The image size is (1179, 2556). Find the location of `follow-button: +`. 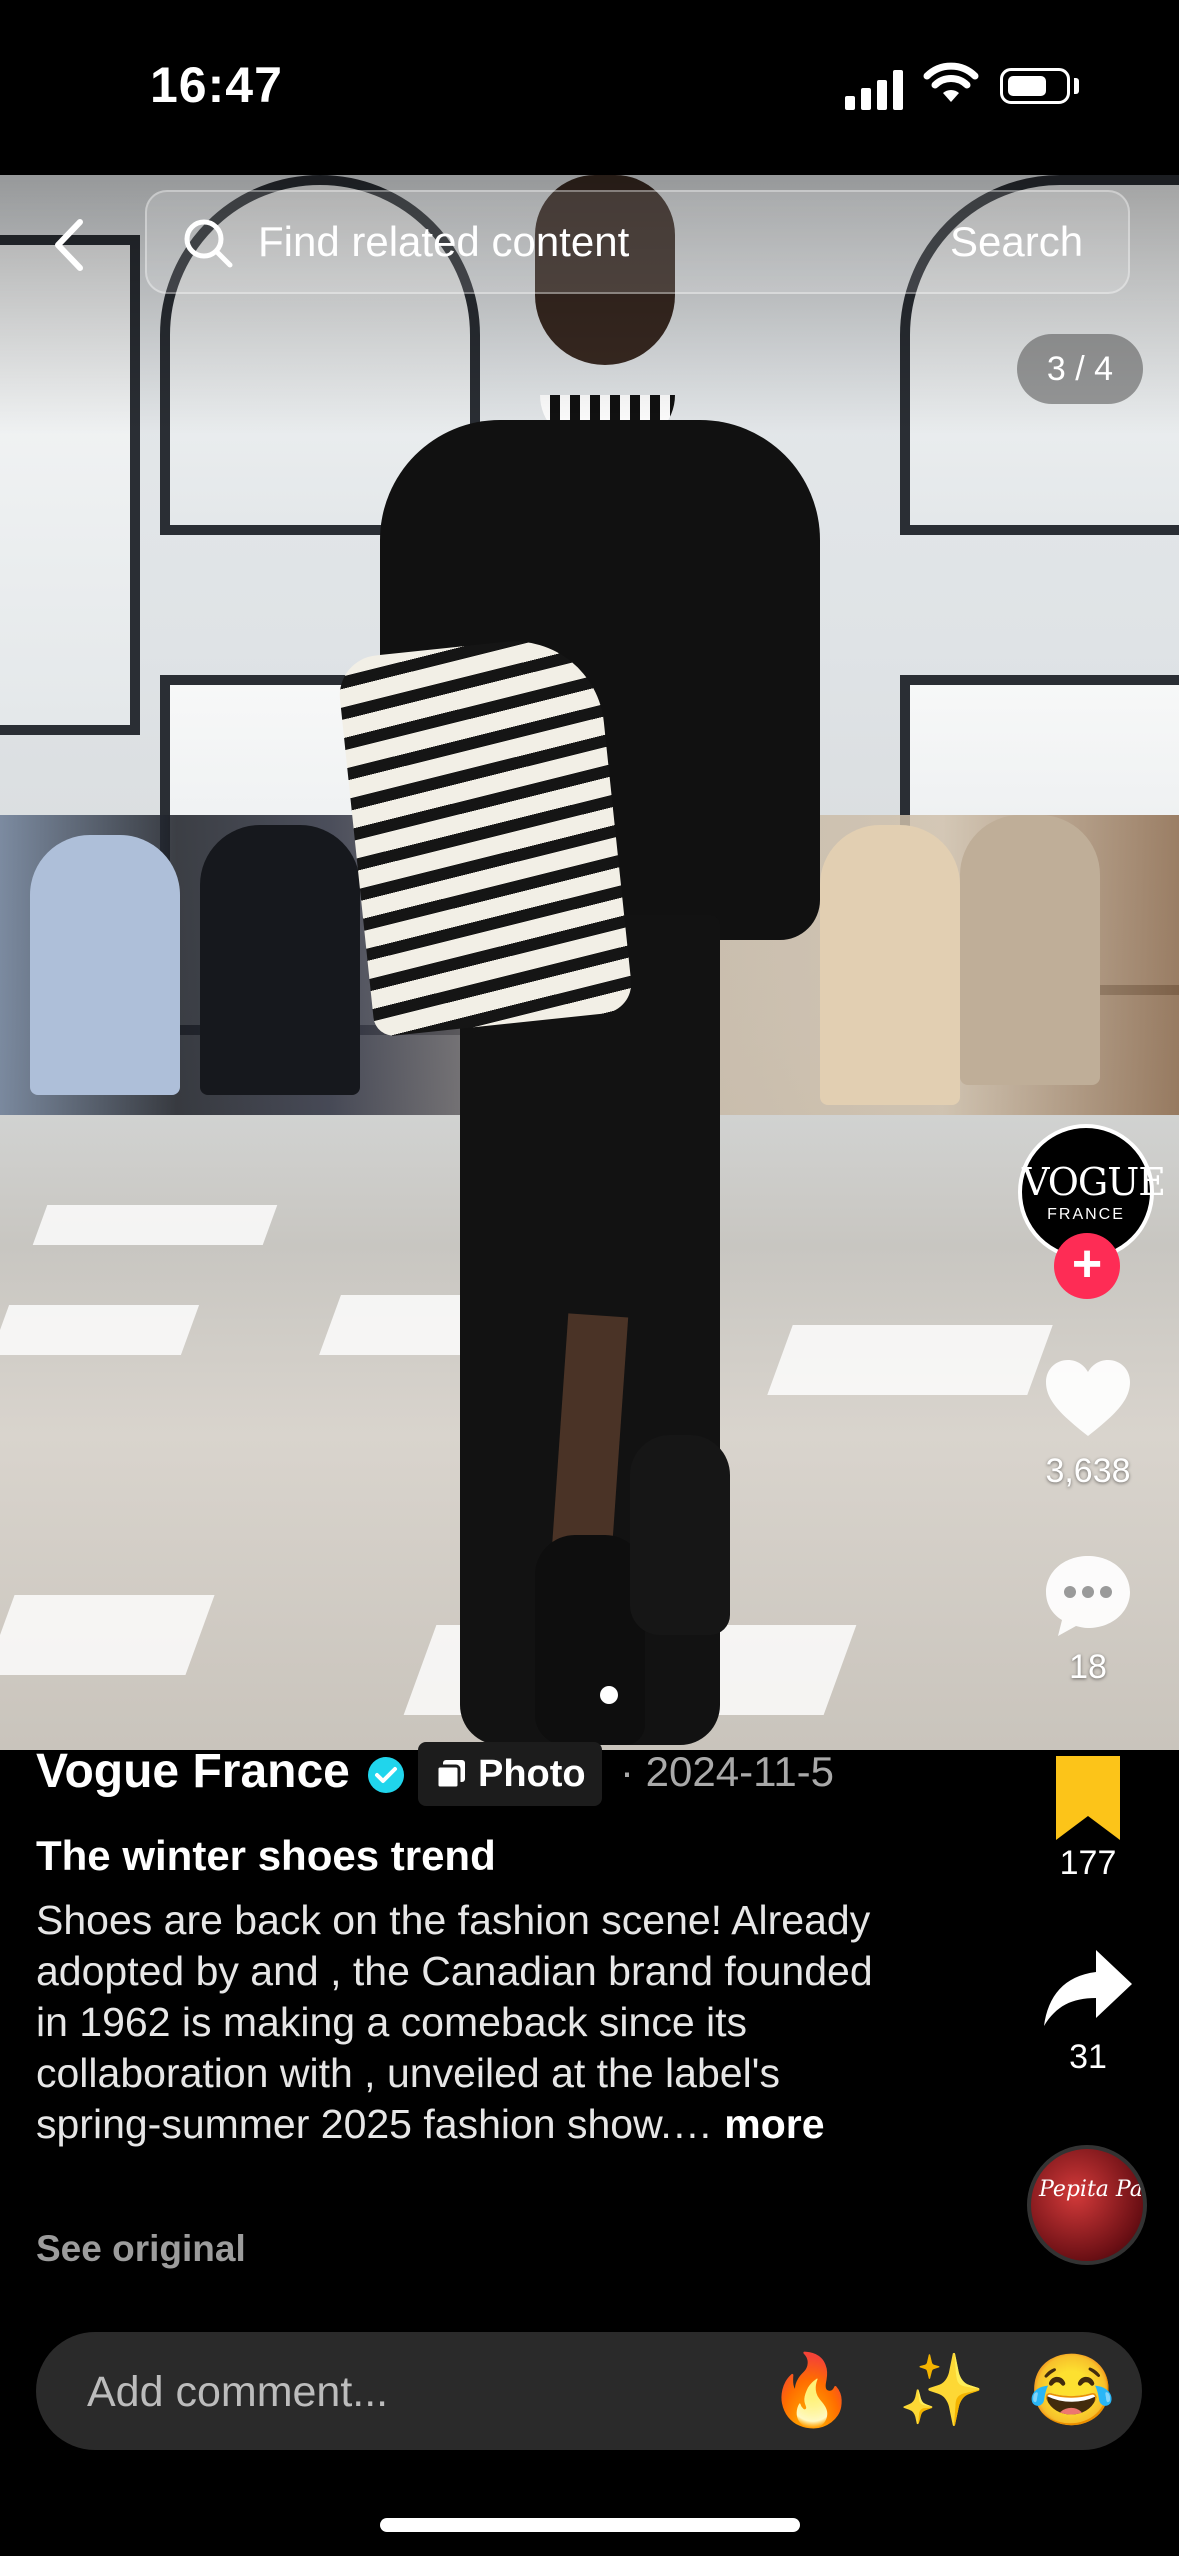

follow-button: + is located at coordinates (1087, 1266).